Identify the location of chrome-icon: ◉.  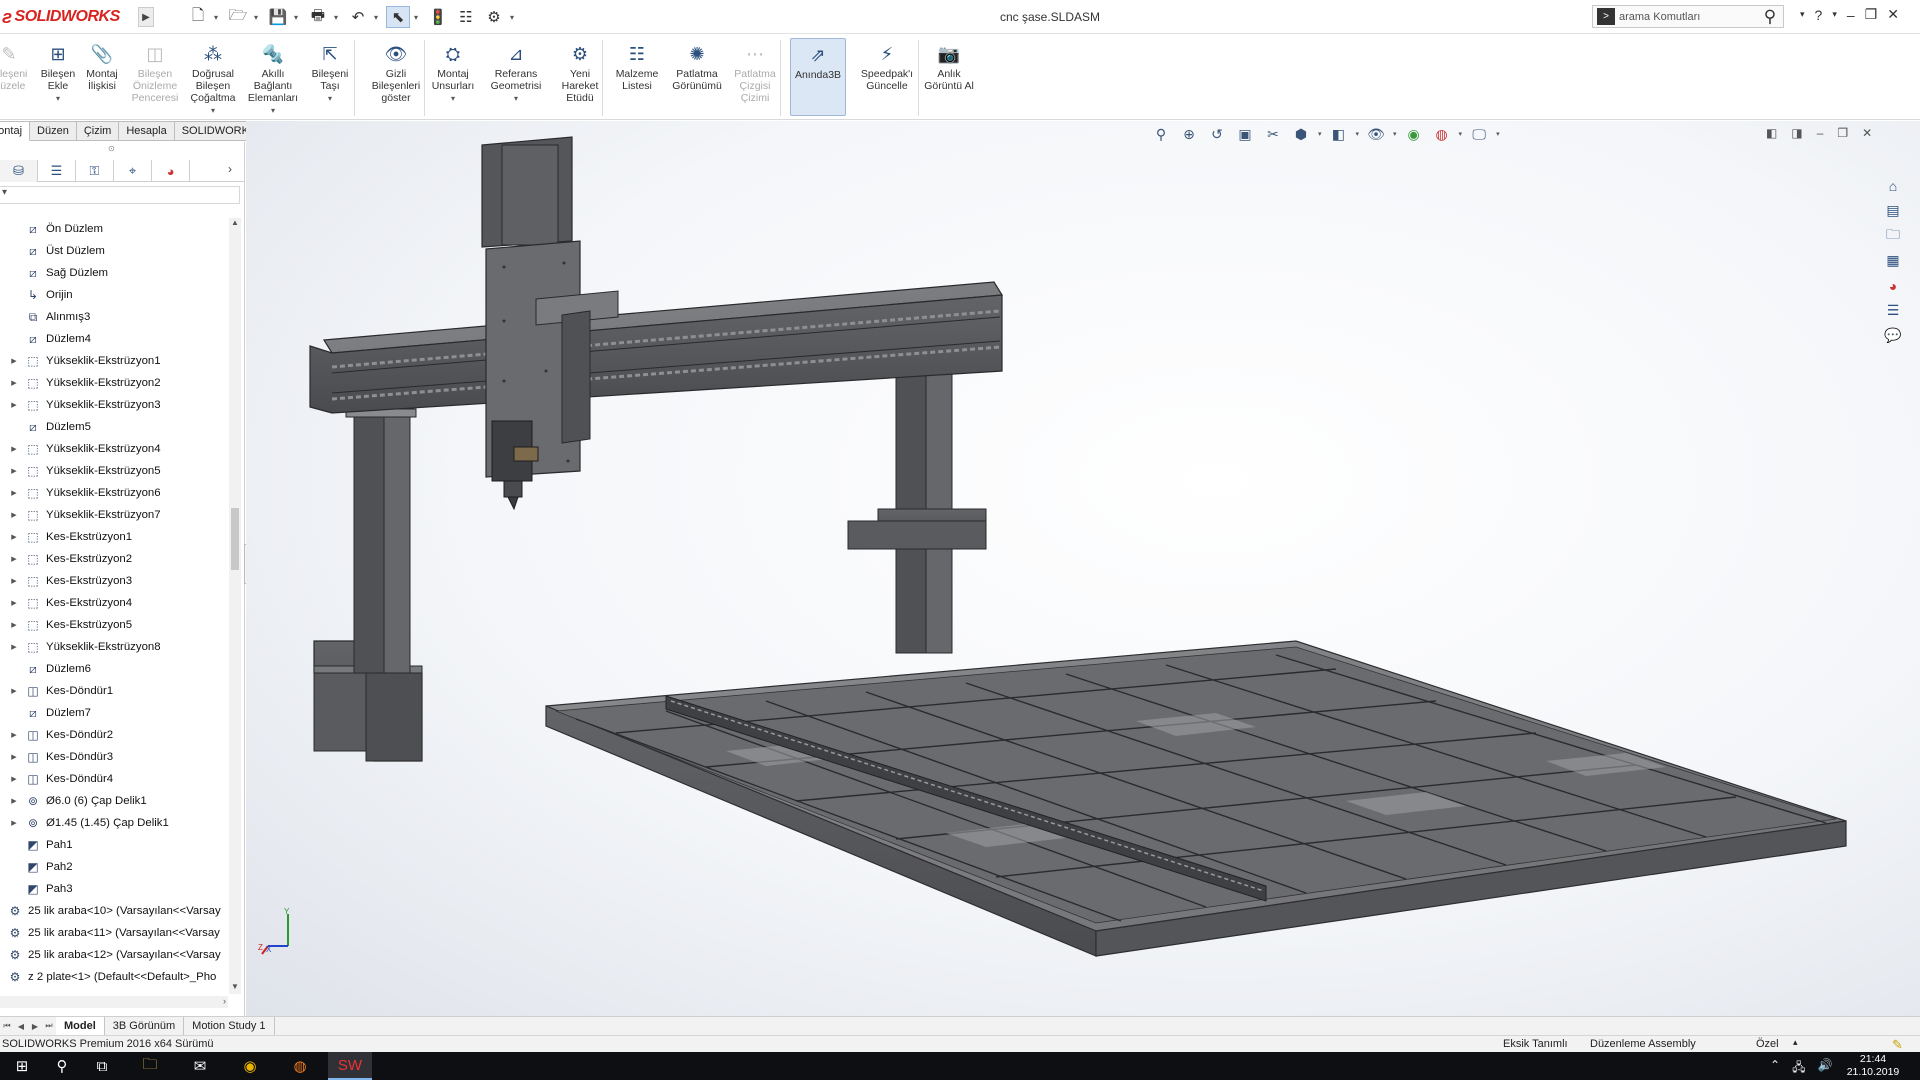
(250, 1066).